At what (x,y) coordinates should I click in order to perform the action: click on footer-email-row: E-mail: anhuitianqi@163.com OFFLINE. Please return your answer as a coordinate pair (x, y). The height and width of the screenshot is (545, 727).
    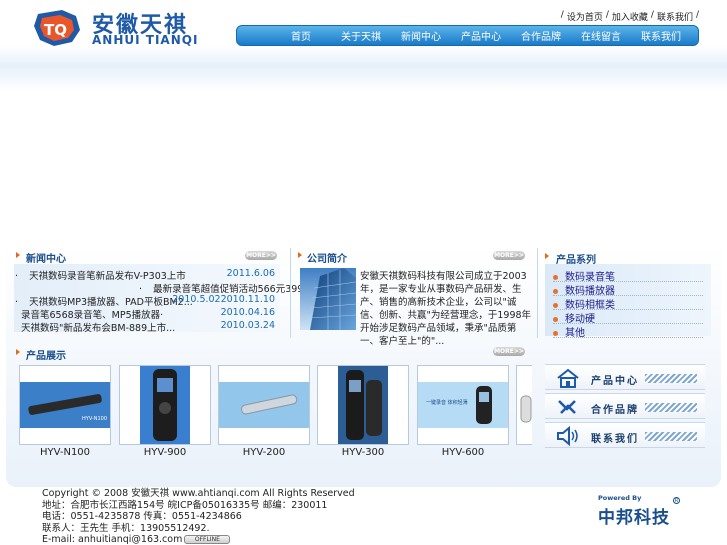
    Looking at the image, I should click on (198, 539).